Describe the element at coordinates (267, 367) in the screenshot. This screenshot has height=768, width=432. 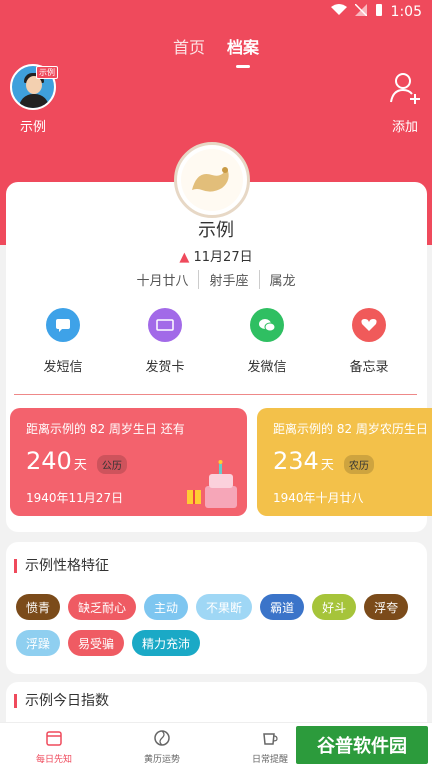
I see `send-wechat-label: 发微信` at that location.